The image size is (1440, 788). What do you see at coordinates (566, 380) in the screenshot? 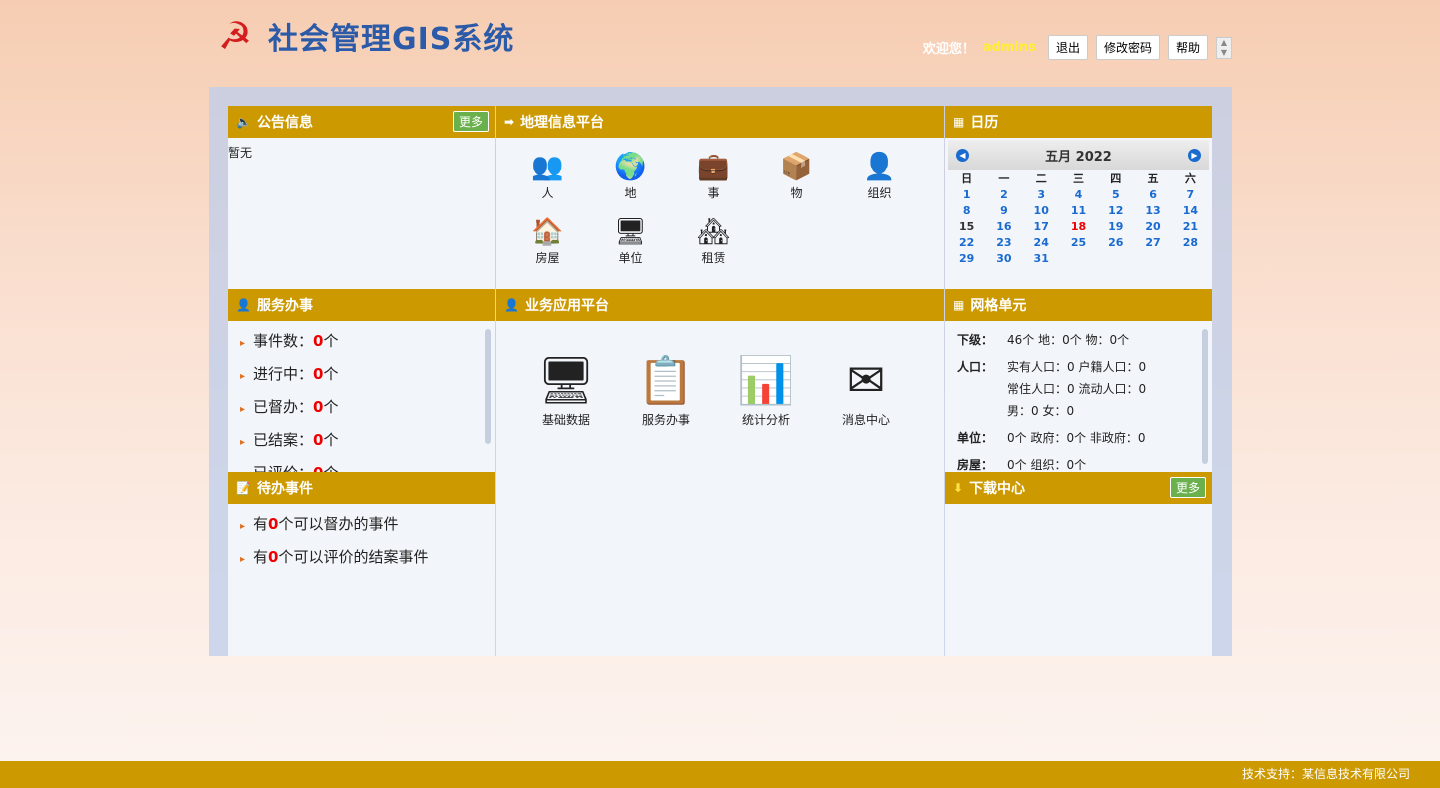
I see `business-item-icon: 🖥` at bounding box center [566, 380].